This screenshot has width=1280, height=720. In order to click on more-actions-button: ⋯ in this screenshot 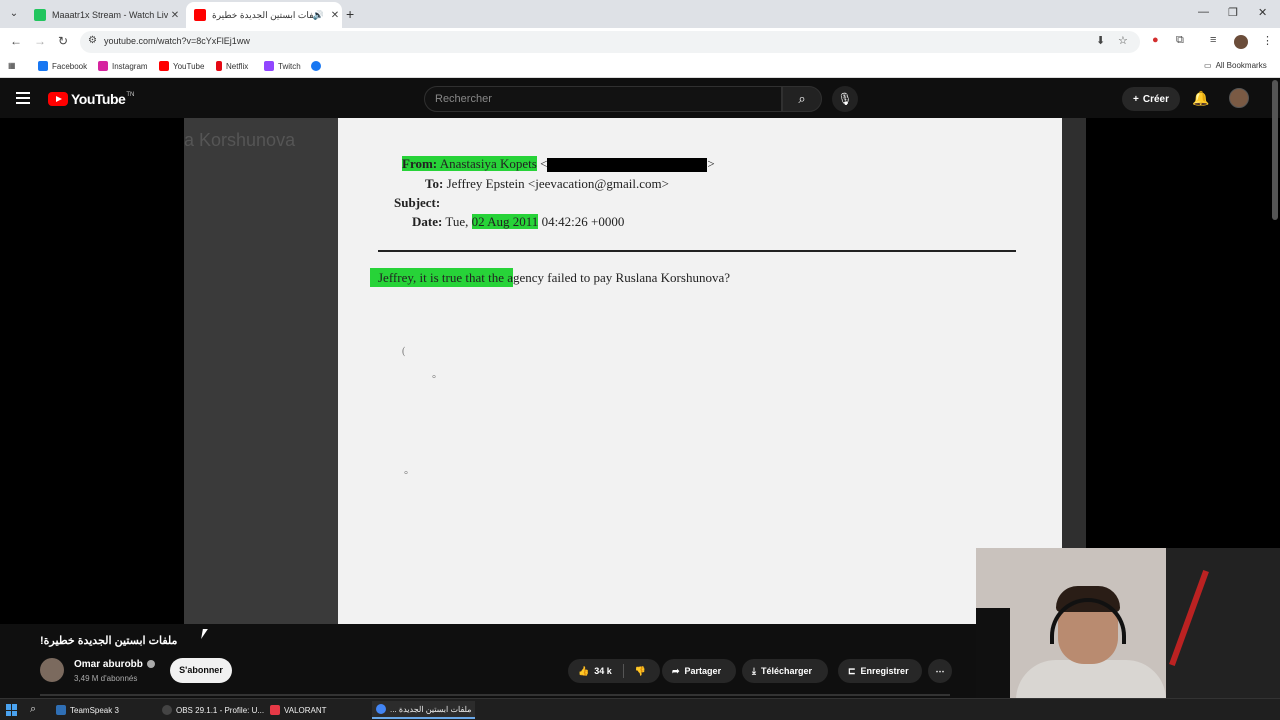, I will do `click(940, 671)`.